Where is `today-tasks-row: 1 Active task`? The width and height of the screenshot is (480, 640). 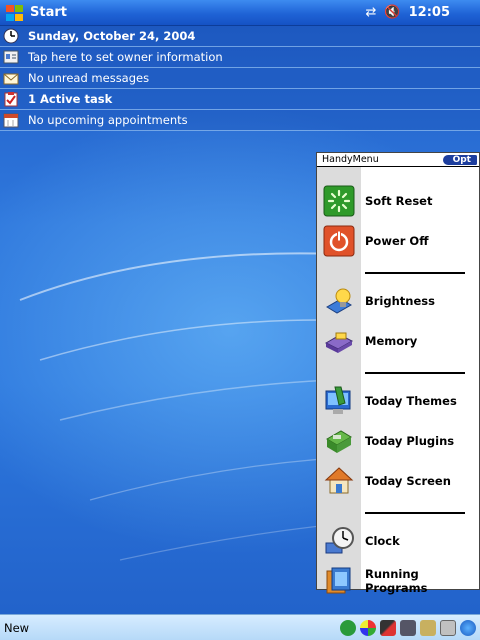 today-tasks-row: 1 Active task is located at coordinates (240, 99).